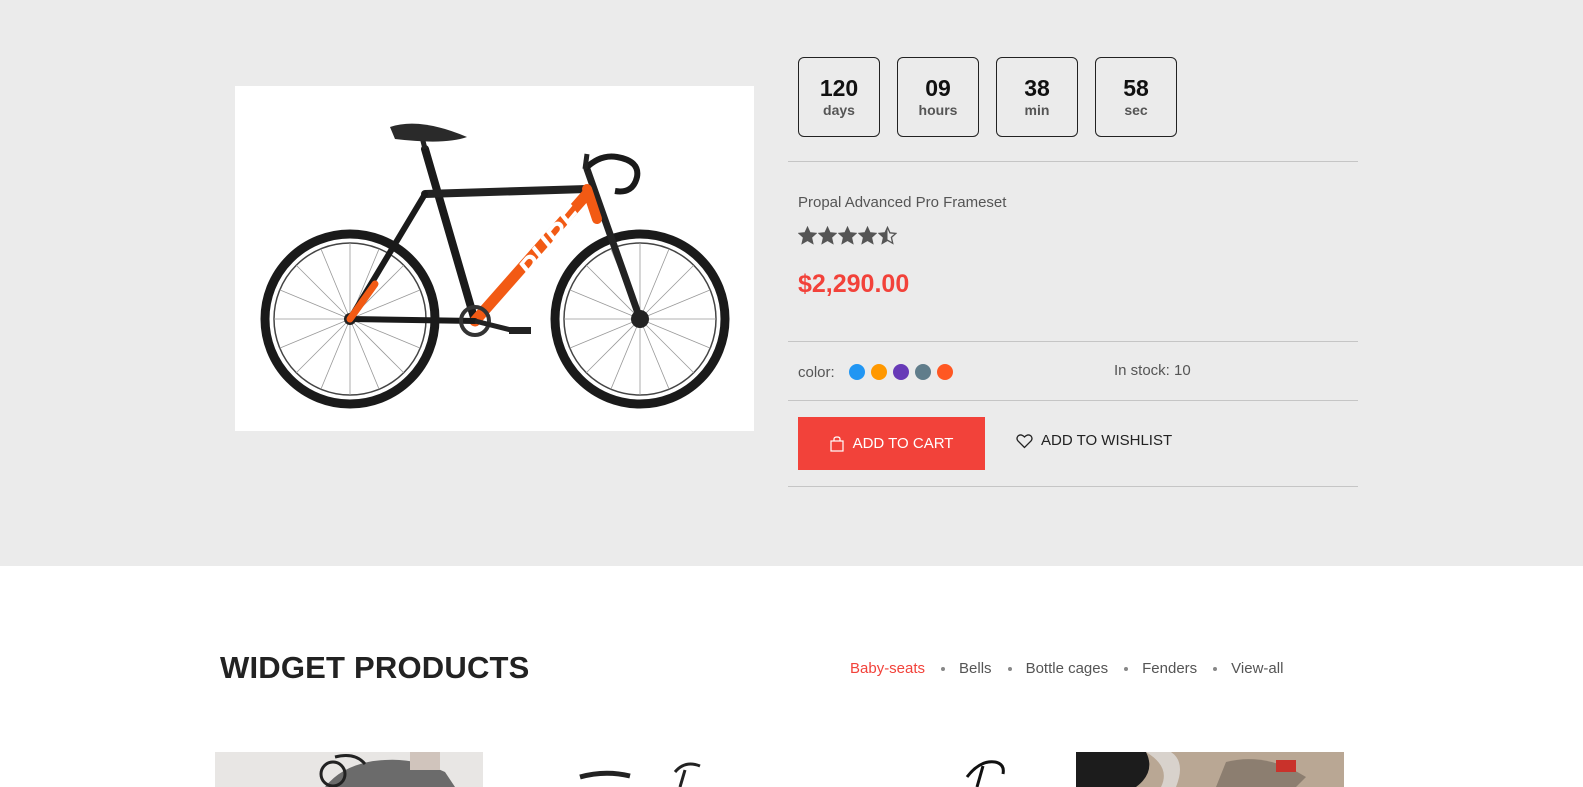  I want to click on color-selector: color:, so click(878, 372).